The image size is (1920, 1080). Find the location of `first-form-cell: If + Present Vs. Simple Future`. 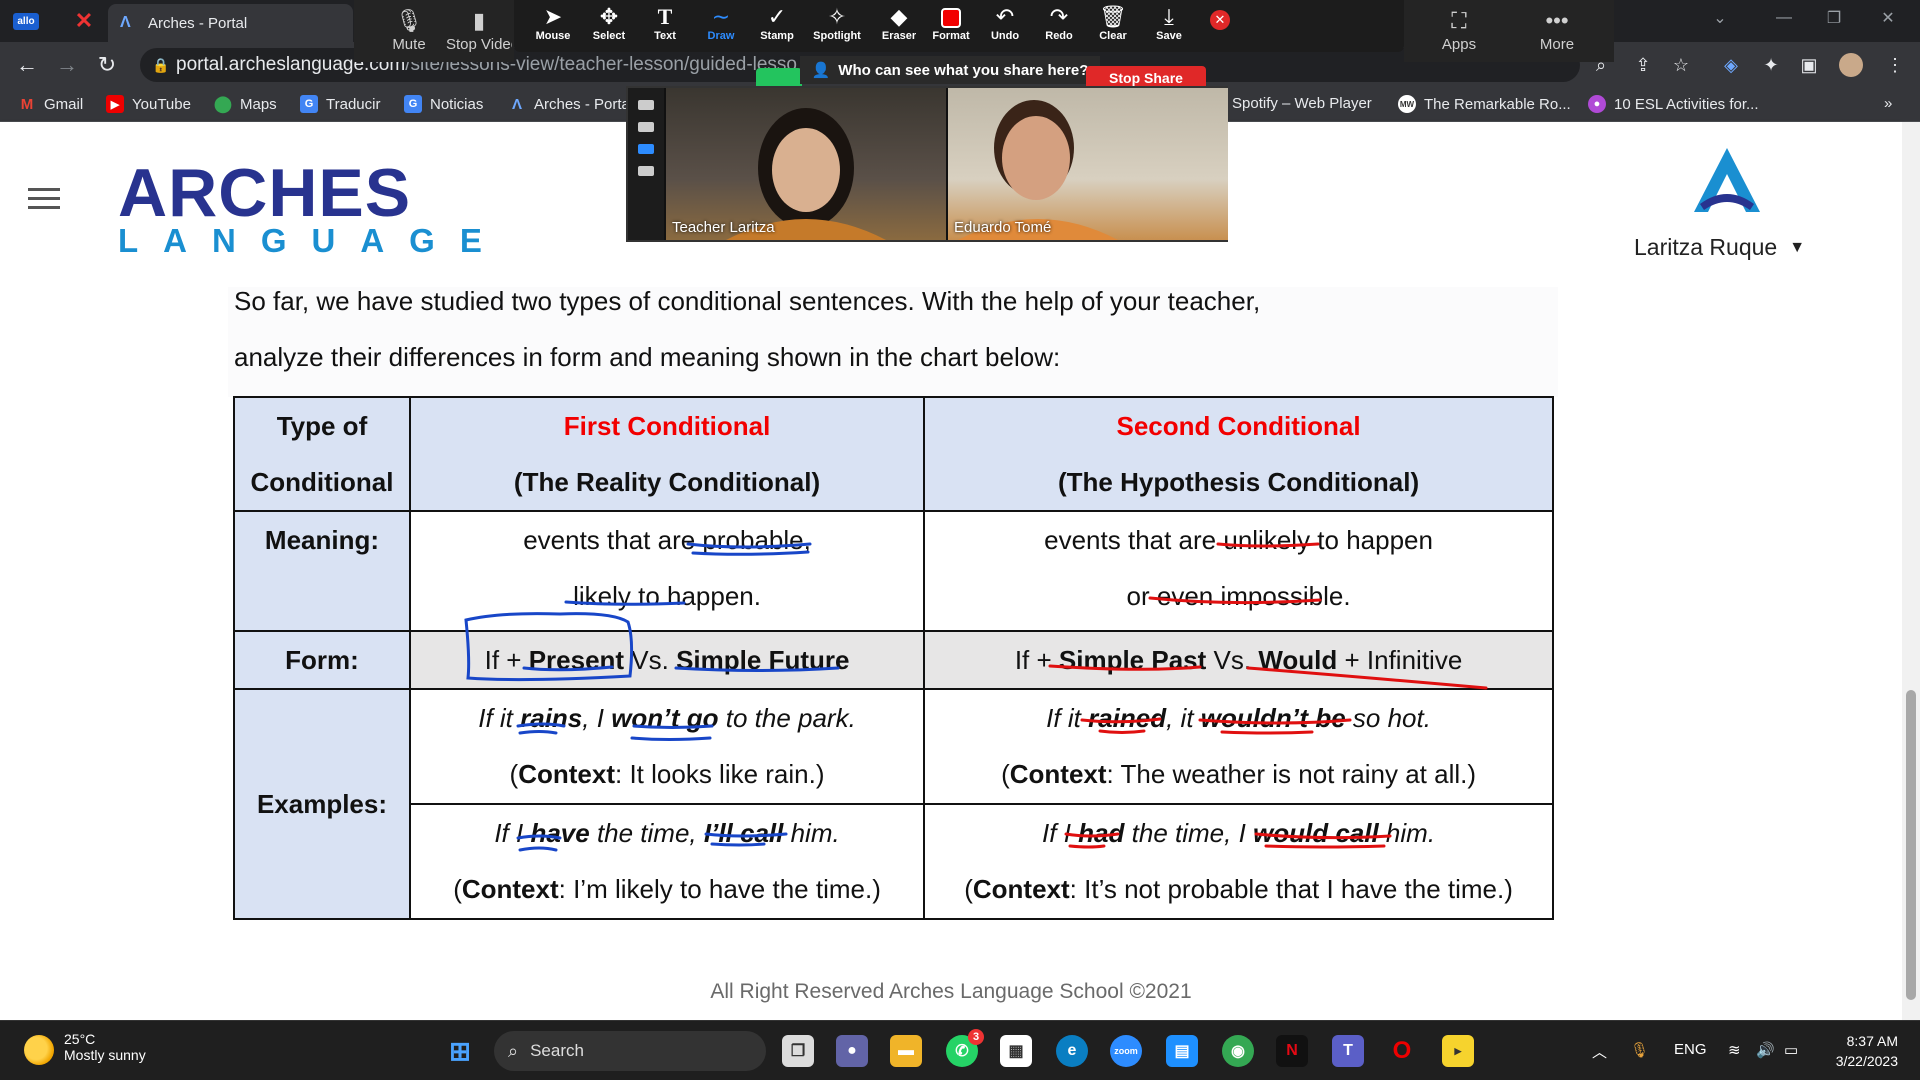

first-form-cell: If + Present Vs. Simple Future is located at coordinates (667, 660).